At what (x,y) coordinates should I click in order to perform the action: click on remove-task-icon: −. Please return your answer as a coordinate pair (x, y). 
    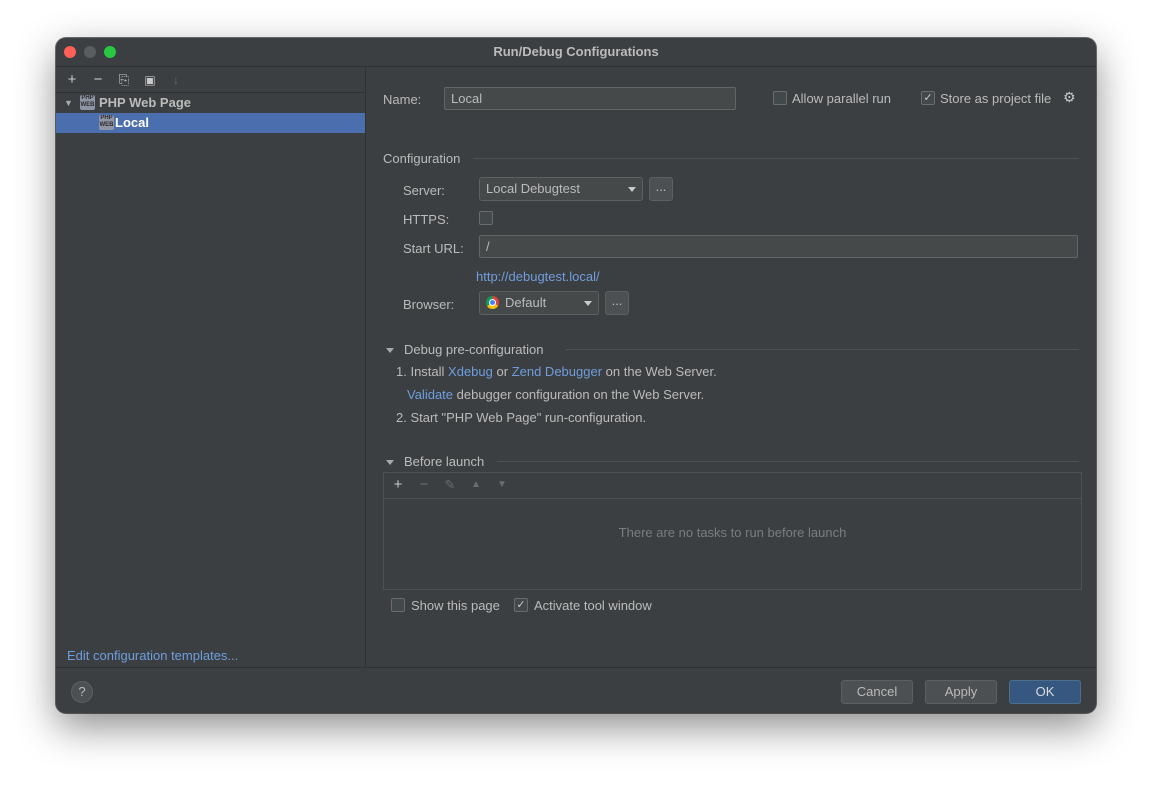
    Looking at the image, I should click on (424, 485).